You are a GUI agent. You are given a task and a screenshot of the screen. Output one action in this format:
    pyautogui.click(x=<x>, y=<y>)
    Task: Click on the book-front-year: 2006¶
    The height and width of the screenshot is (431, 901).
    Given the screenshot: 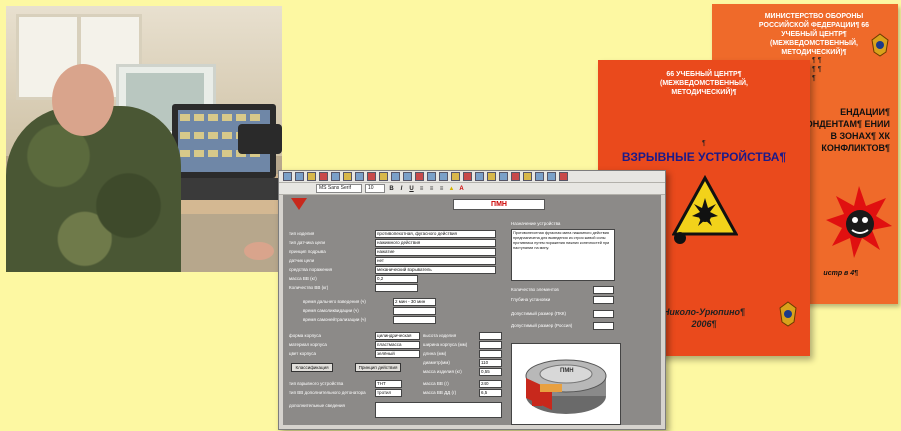 What is the action you would take?
    pyautogui.click(x=704, y=324)
    